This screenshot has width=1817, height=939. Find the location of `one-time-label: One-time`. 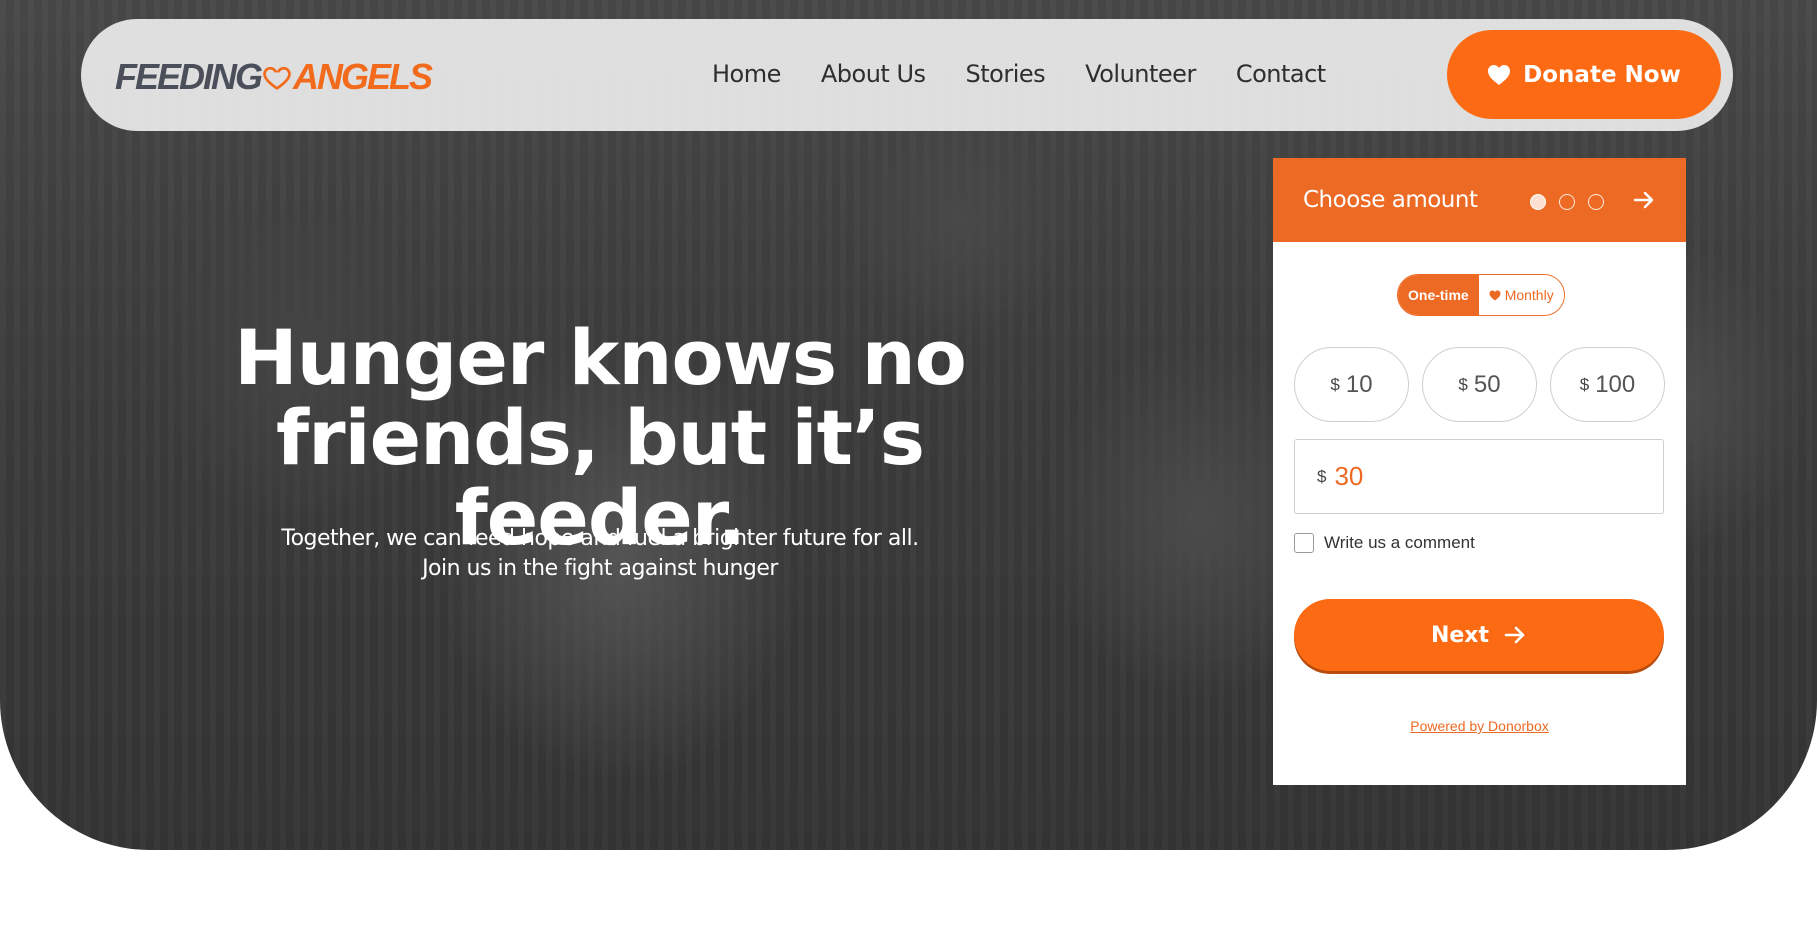

one-time-label: One-time is located at coordinates (1438, 295).